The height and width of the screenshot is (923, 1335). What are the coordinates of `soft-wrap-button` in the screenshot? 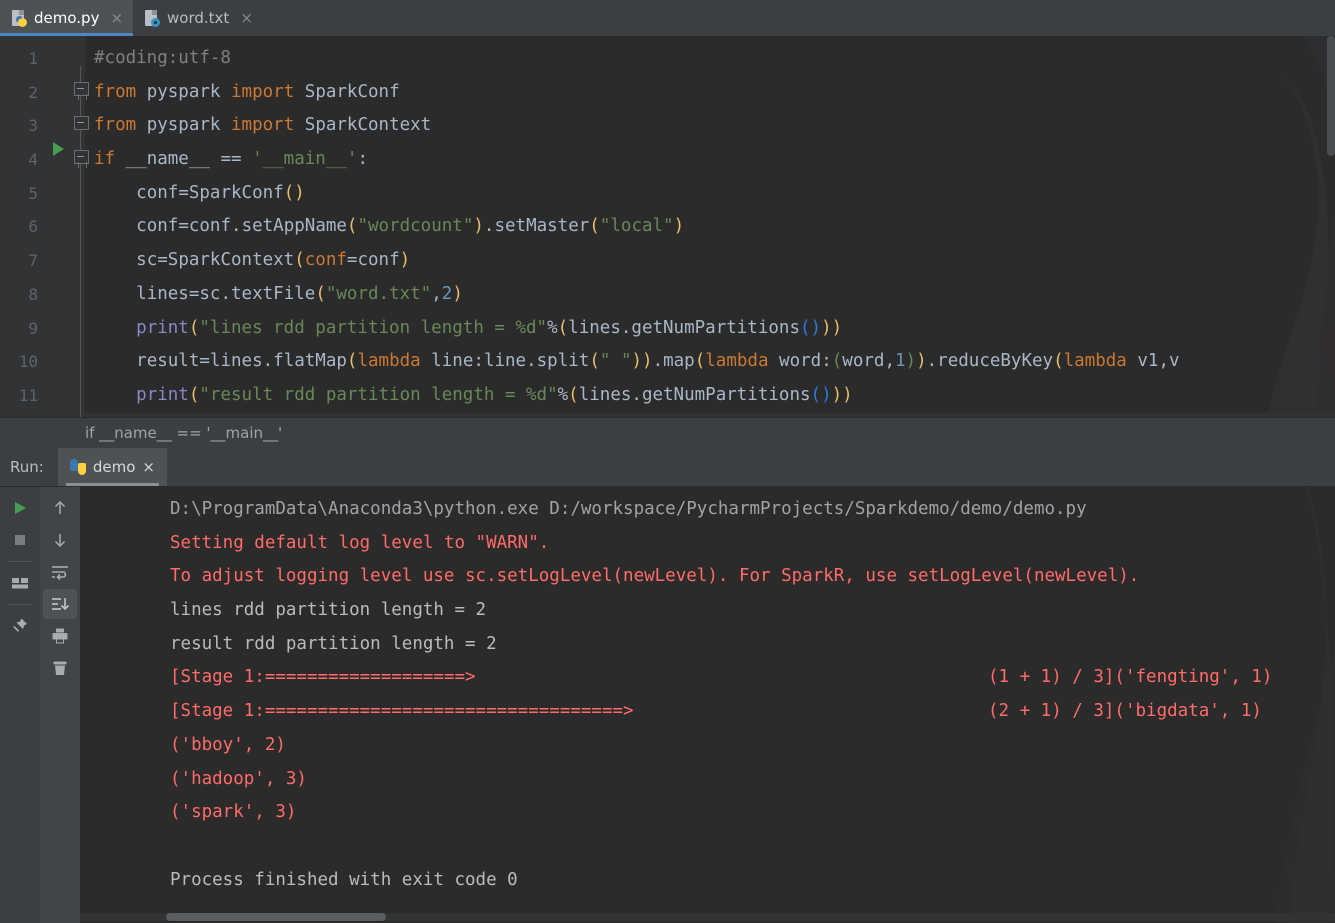 It's located at (60, 572).